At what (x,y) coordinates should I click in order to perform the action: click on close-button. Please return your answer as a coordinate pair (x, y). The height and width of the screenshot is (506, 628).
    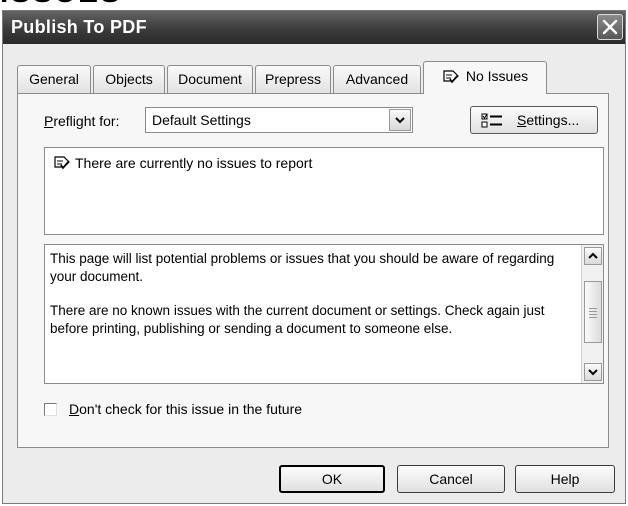
    Looking at the image, I should click on (610, 27).